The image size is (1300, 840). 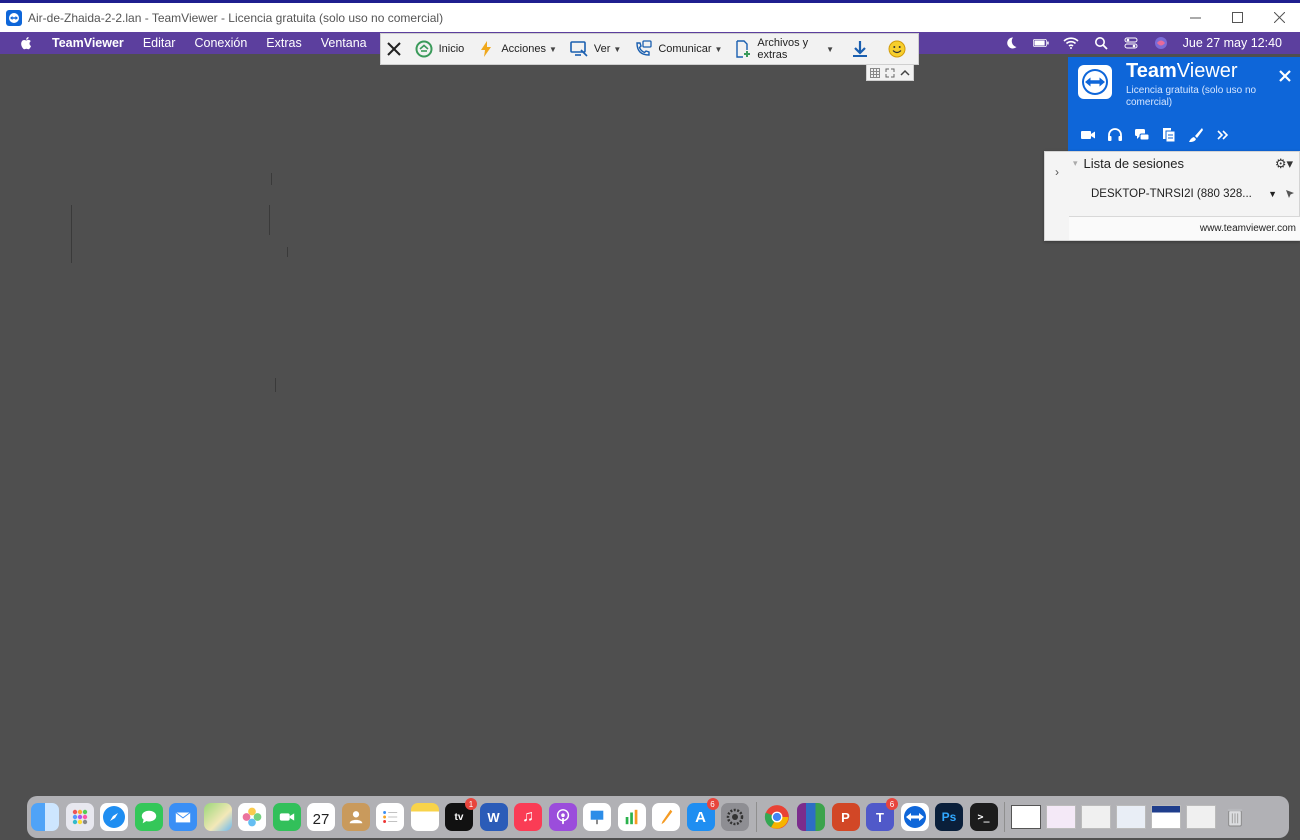 What do you see at coordinates (252, 817) in the screenshot?
I see `photos-icon` at bounding box center [252, 817].